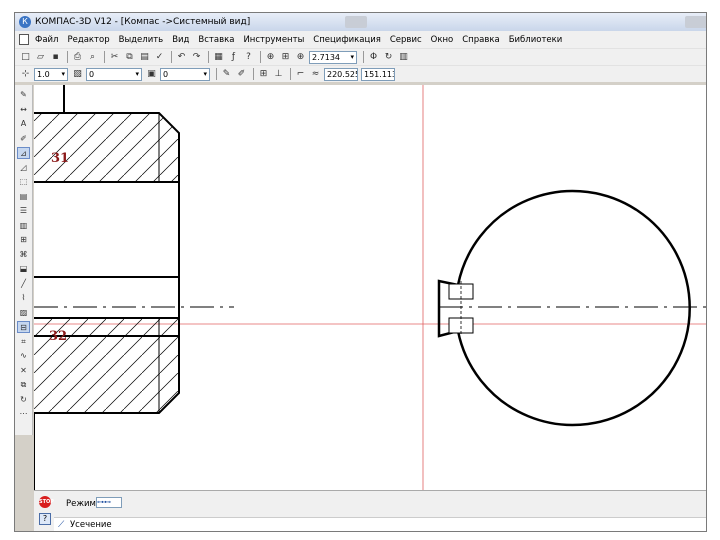 The width and height of the screenshot is (720, 540). Describe the element at coordinates (143, 22) in the screenshot. I see `window-title: КОМПАС-3D V12 - [Компас ->Системный вид]` at that location.